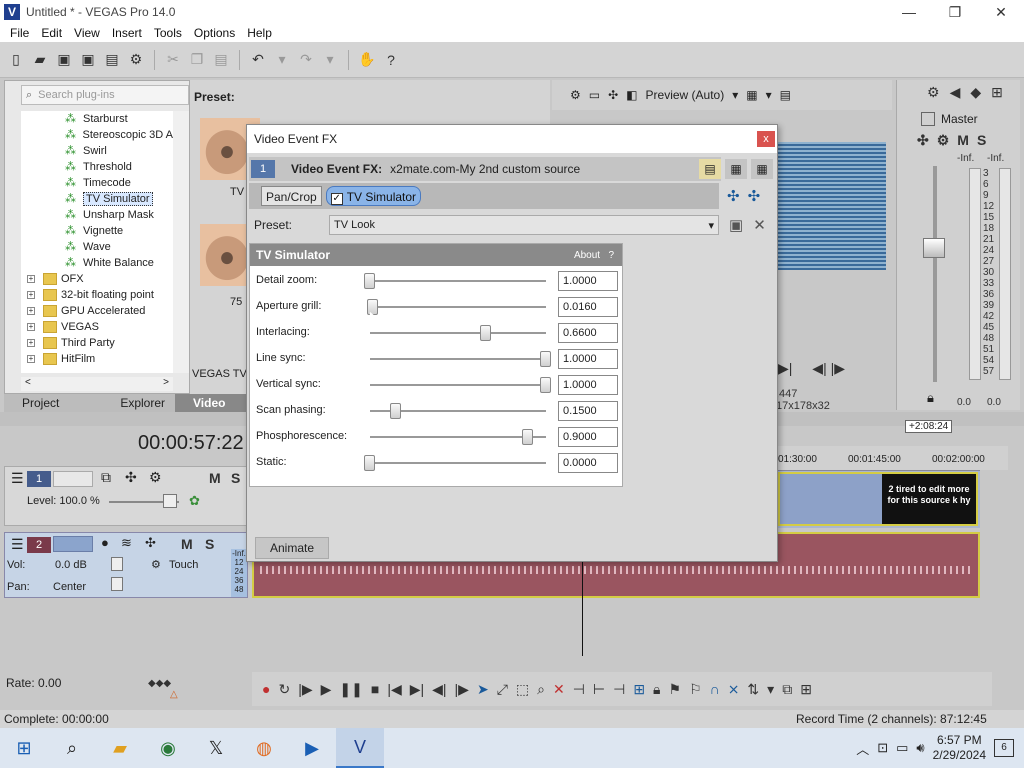  Describe the element at coordinates (306, 60) in the screenshot. I see `redo-icon: ↷` at that location.